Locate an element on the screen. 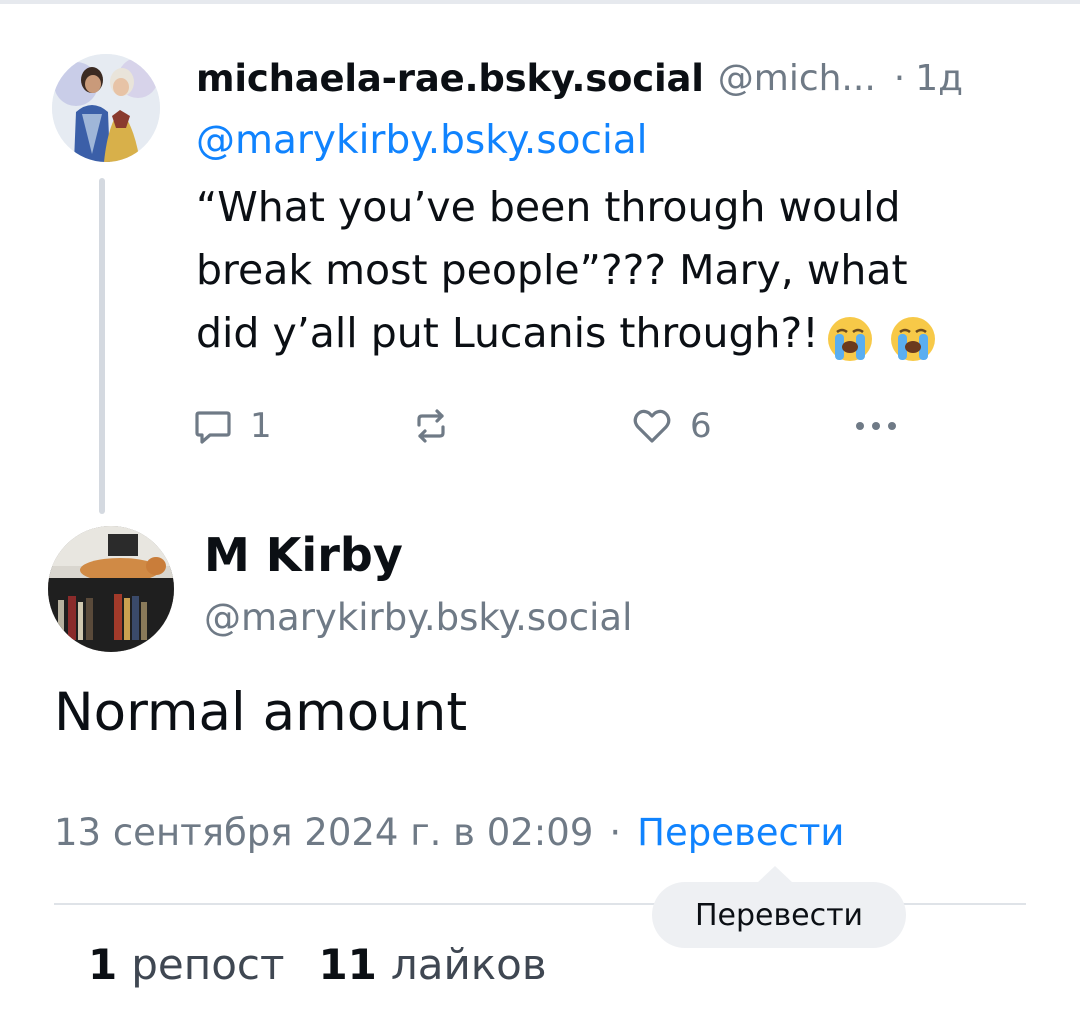 This screenshot has width=1080, height=1020. post-actions-bar: 1 6 is located at coordinates (562, 426).